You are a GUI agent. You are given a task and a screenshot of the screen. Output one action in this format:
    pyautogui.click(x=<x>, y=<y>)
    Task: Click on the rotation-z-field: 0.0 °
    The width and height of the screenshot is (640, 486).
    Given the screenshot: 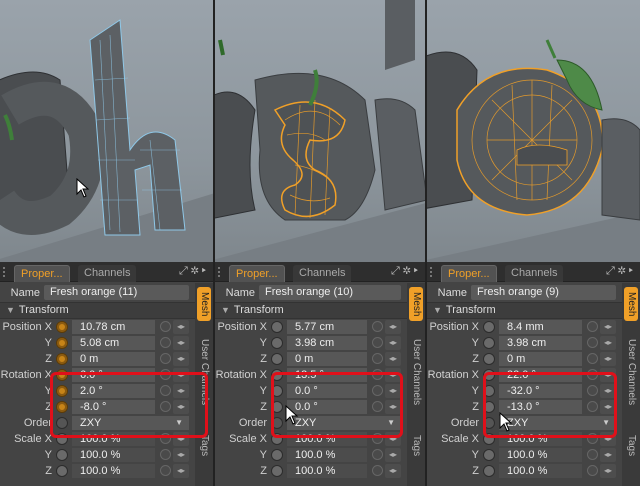 What is the action you would take?
    pyautogui.click(x=327, y=407)
    